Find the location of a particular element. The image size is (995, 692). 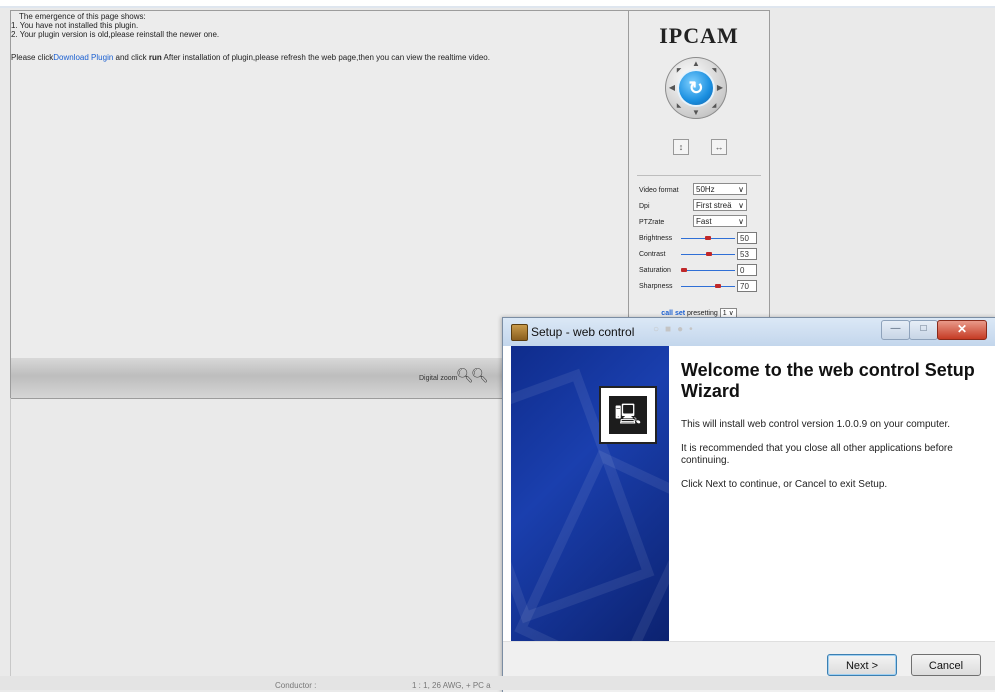

brightness-slider-knob is located at coordinates (708, 238).